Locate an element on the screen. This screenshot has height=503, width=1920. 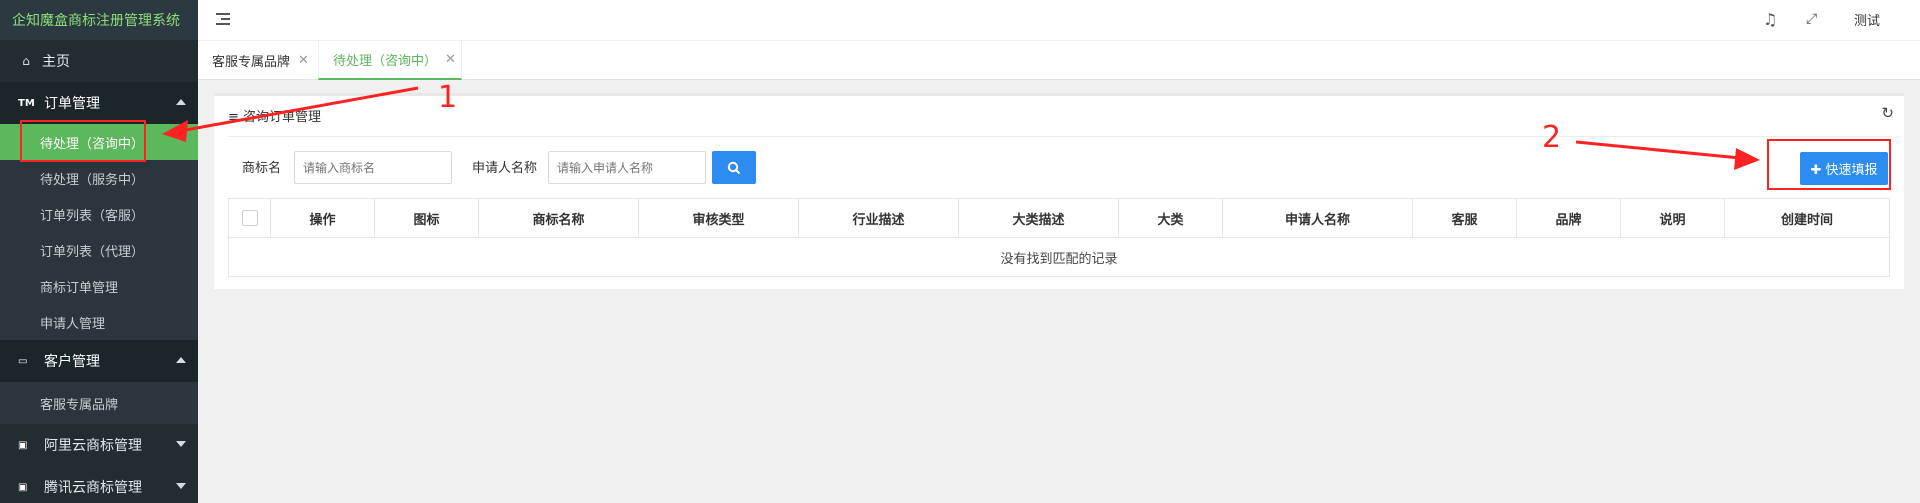
search-button is located at coordinates (734, 167).